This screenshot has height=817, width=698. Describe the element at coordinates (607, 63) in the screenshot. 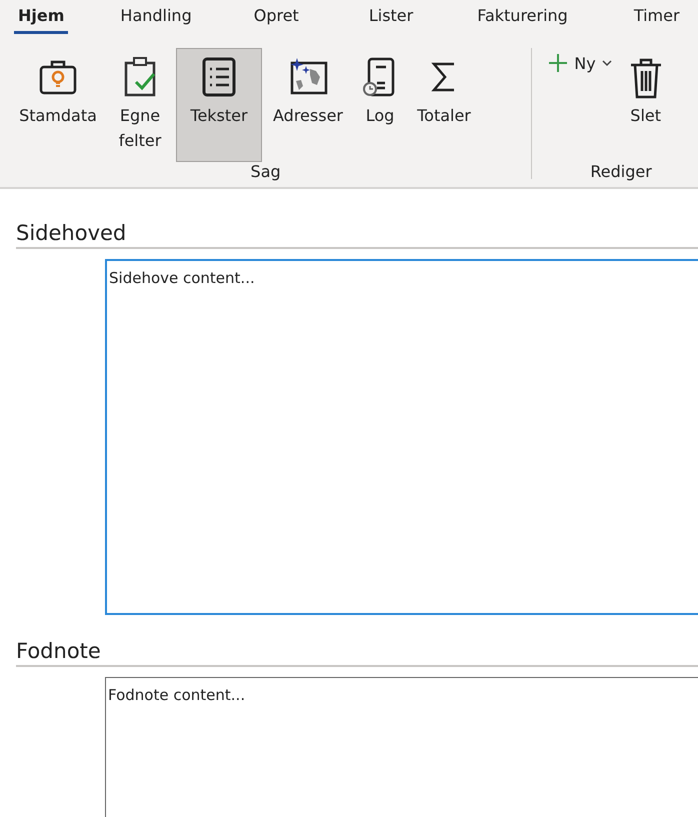

I see `chevron-down-icon` at that location.